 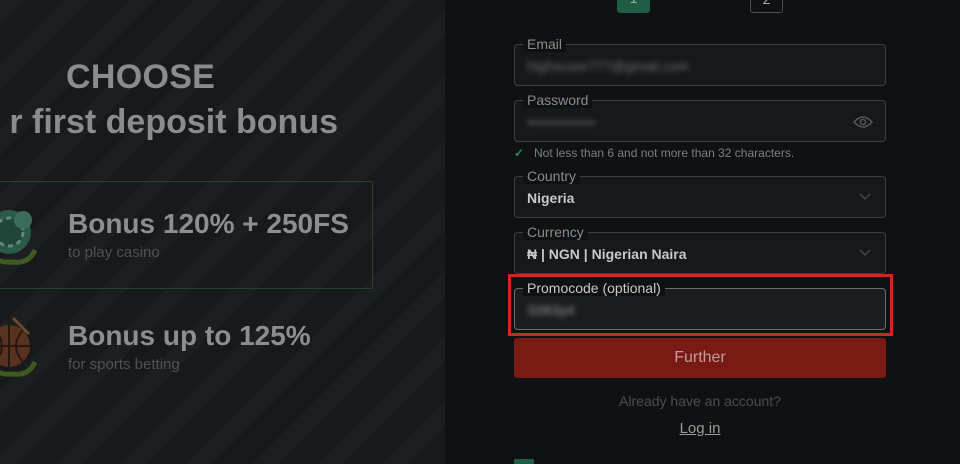 I want to click on bonus-option-casino: Bonus 120% + 250FS to play casino, so click(x=186, y=235).